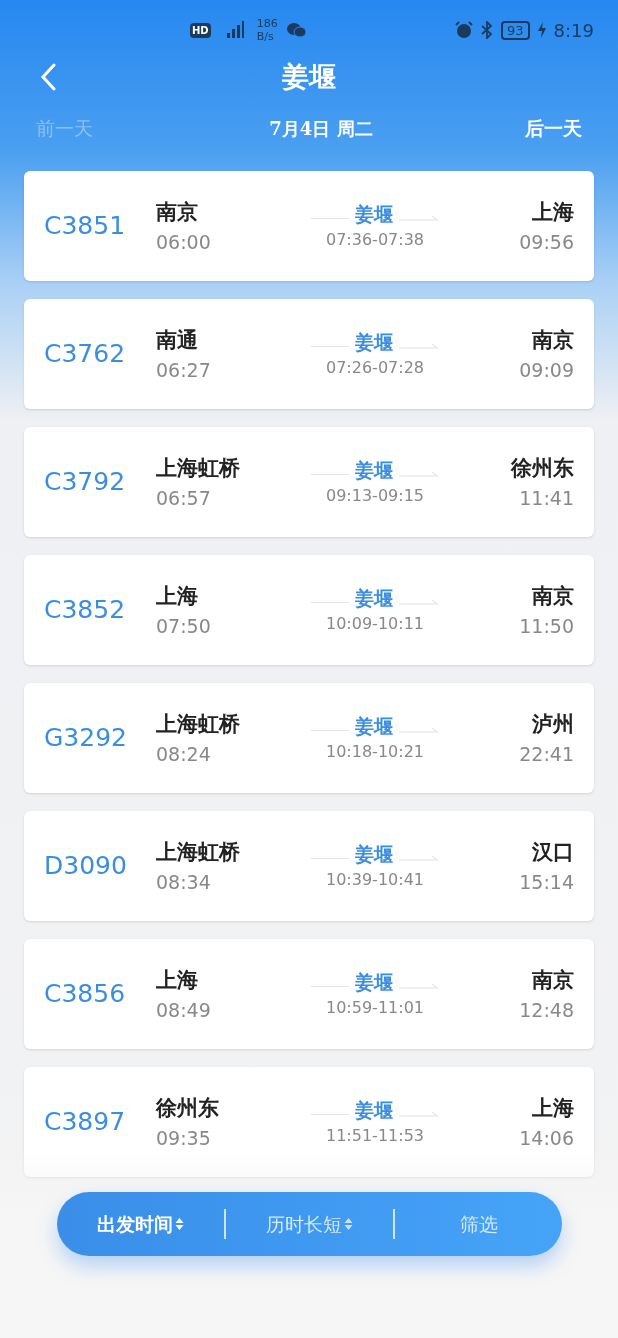 The width and height of the screenshot is (618, 1338). Describe the element at coordinates (546, 1010) in the screenshot. I see `arrival-time: 12:48` at that location.